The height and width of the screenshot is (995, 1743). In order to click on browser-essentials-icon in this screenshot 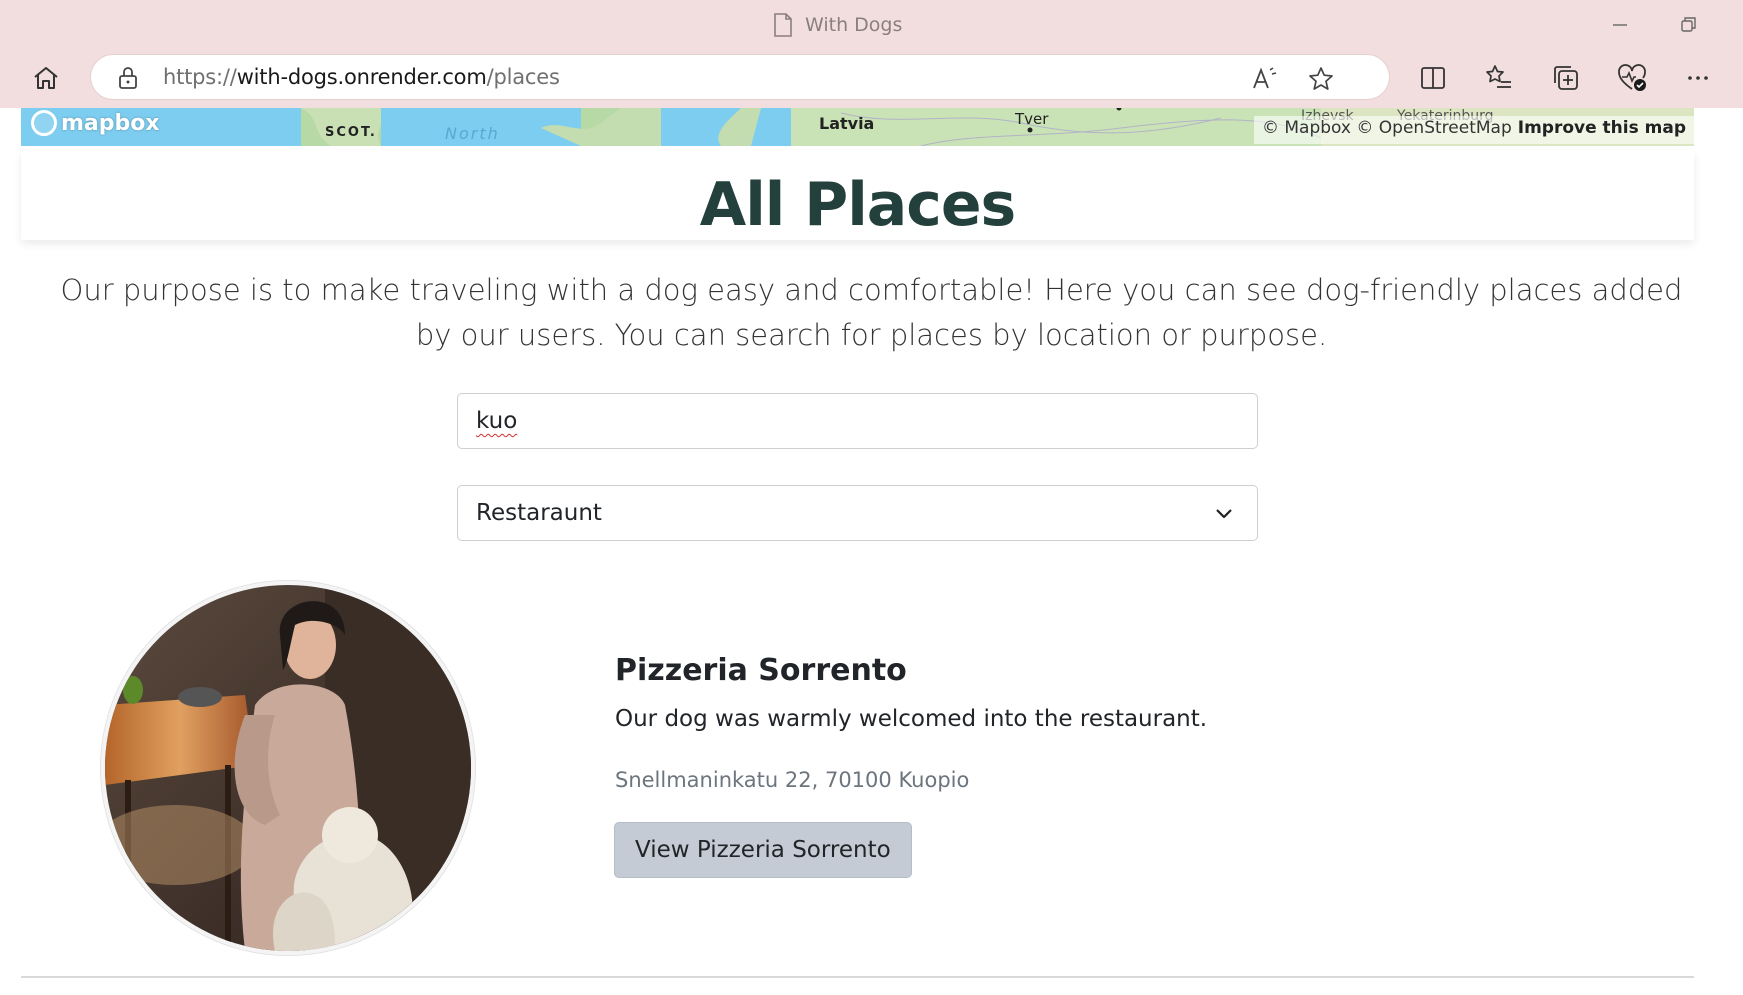, I will do `click(1632, 78)`.